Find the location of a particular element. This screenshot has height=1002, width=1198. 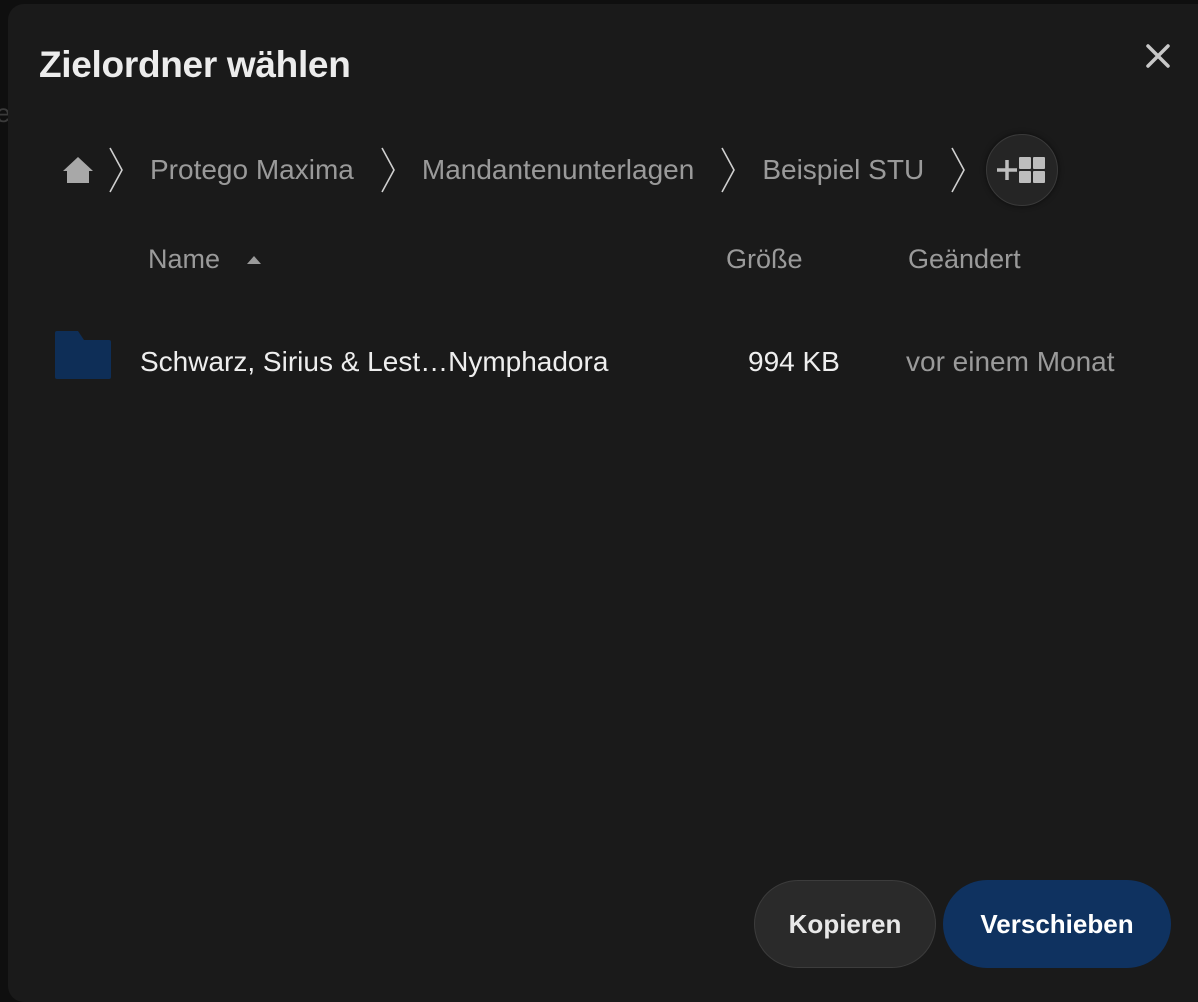

column-header-modified: Geändert is located at coordinates (964, 259).